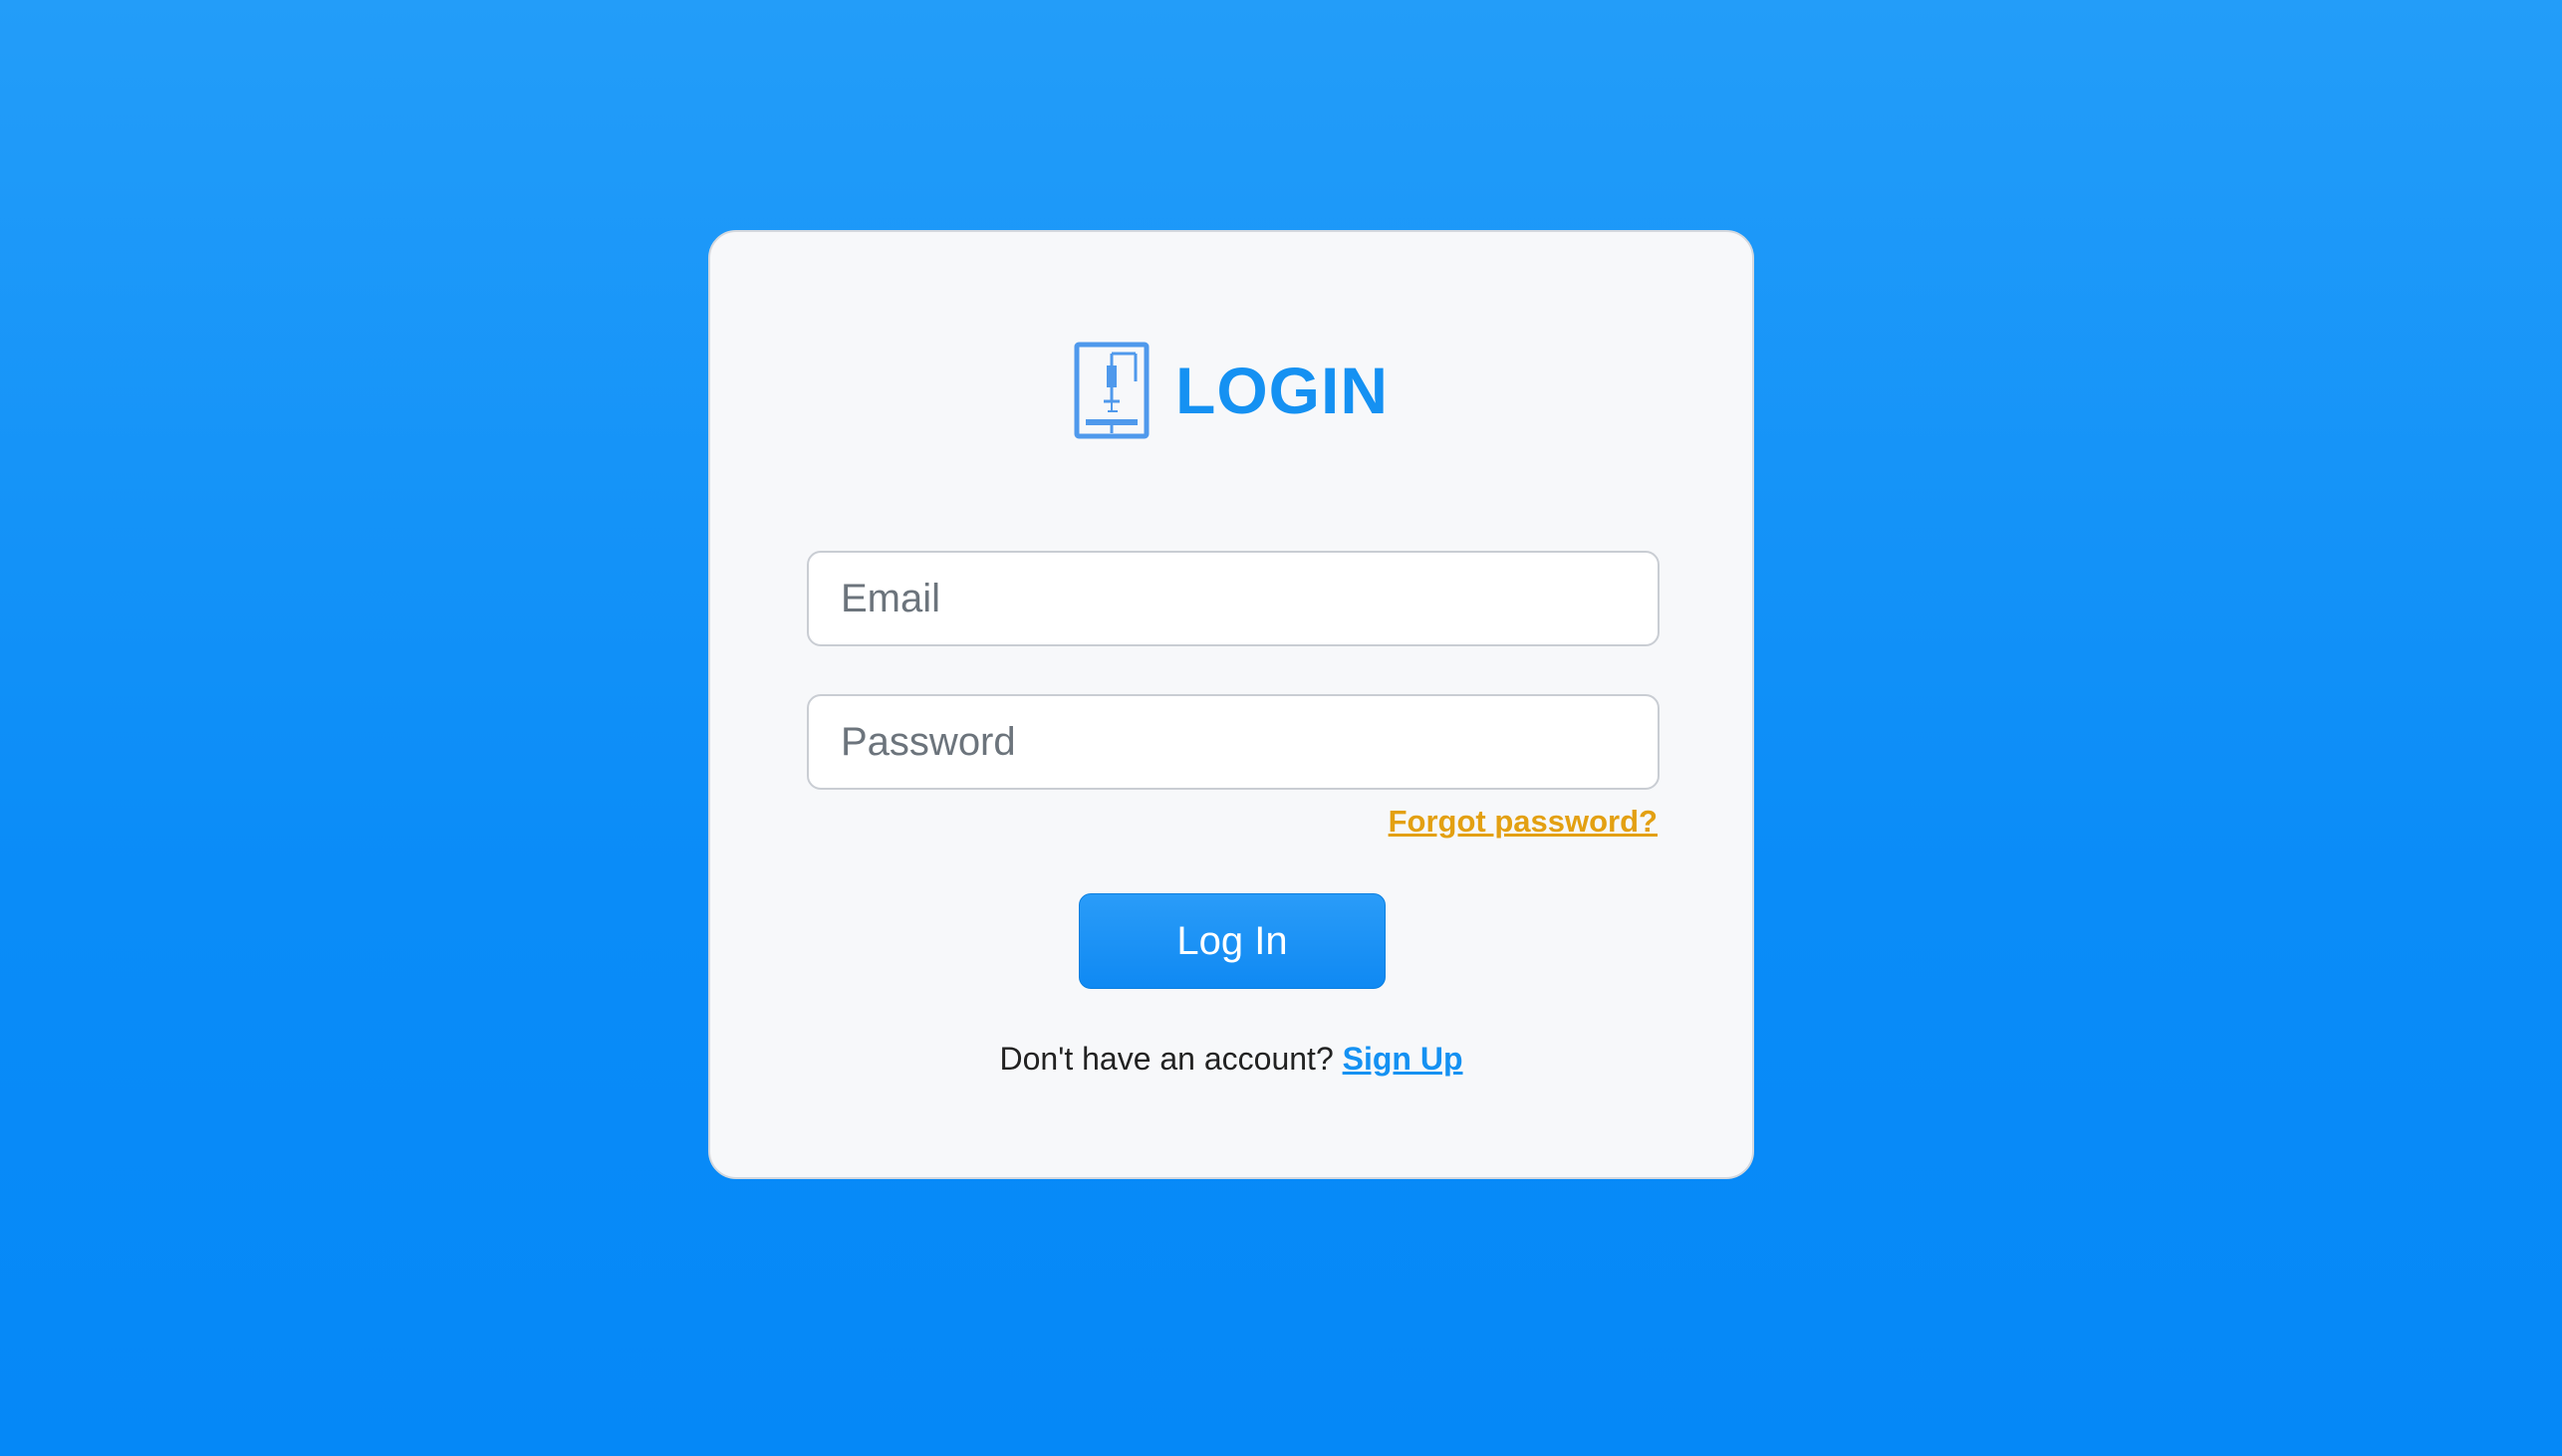 Image resolution: width=2562 pixels, height=1456 pixels. I want to click on signup-prompt-text: Don't have an account?, so click(1171, 1059).